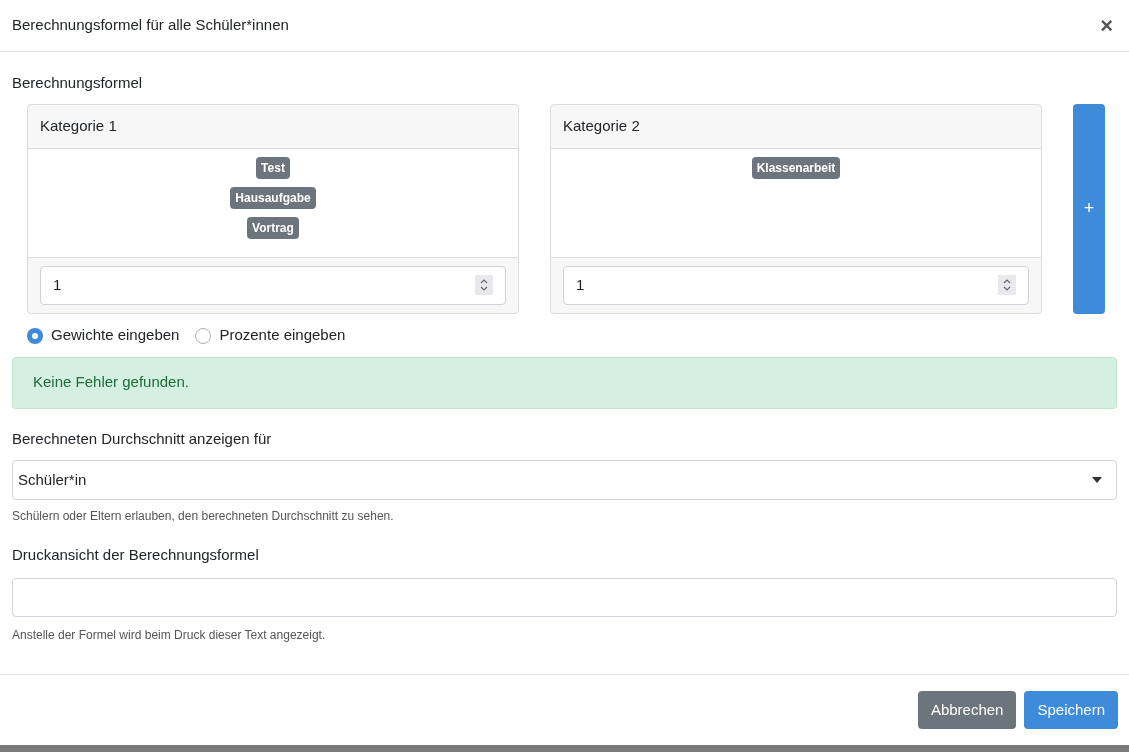 The image size is (1129, 752). Describe the element at coordinates (103, 335) in the screenshot. I see `mode-radio: Gewichte eingeben` at that location.